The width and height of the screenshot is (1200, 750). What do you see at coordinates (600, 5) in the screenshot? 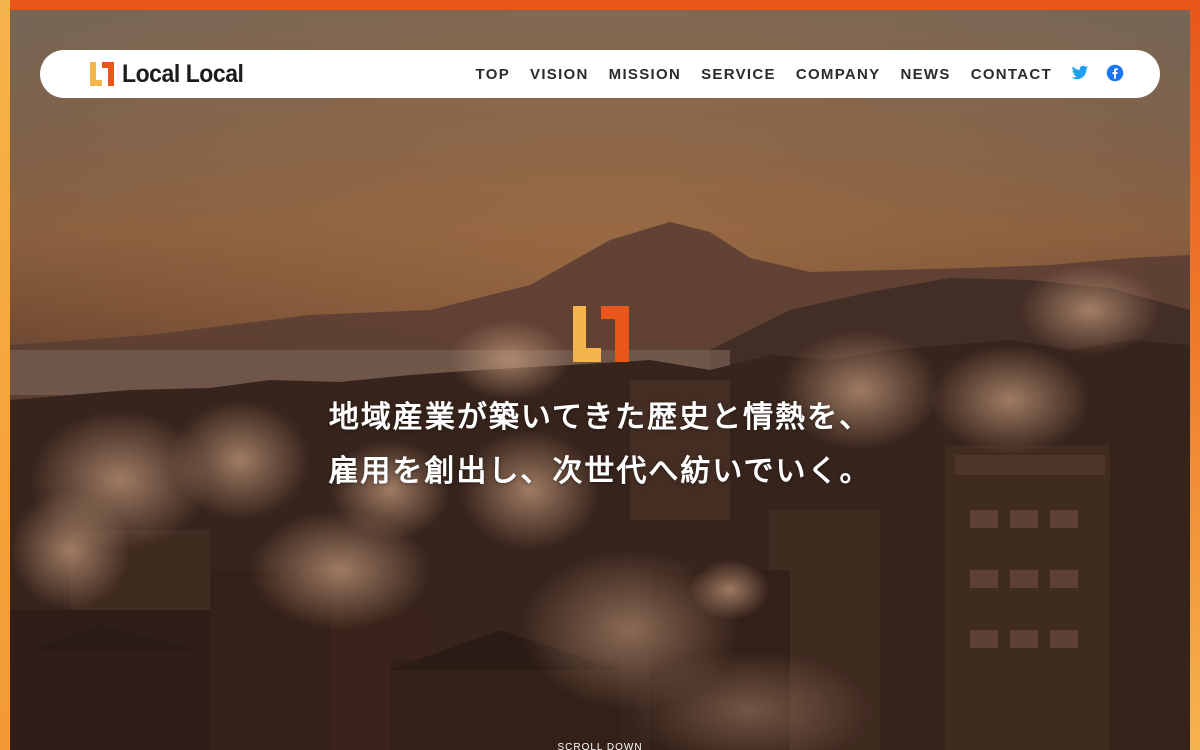
I see `frame-border-top` at bounding box center [600, 5].